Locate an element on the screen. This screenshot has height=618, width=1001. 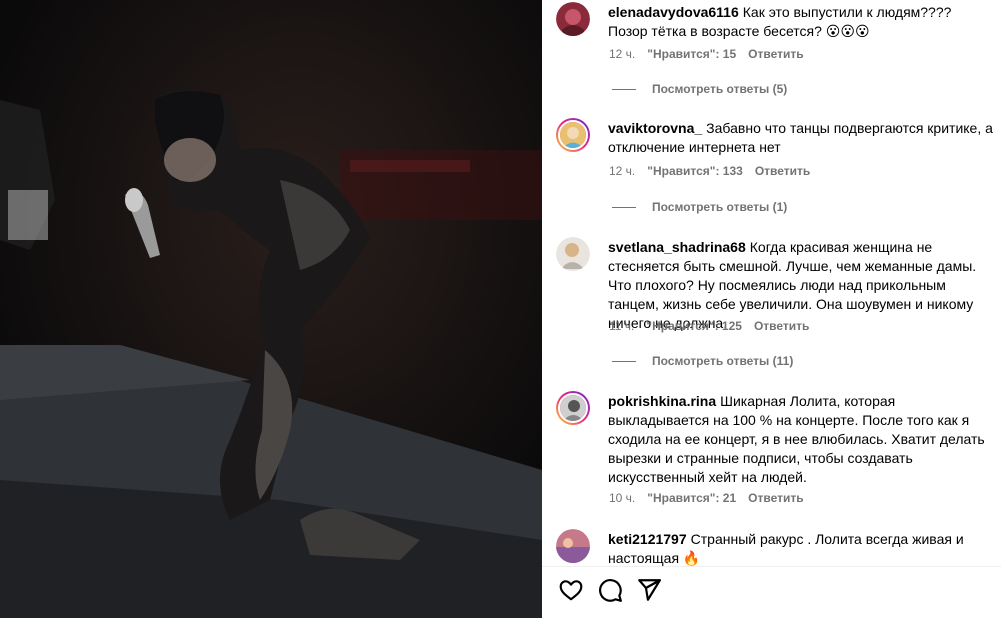
comment-username: svetlana_shadrina68 is located at coordinates (677, 247).